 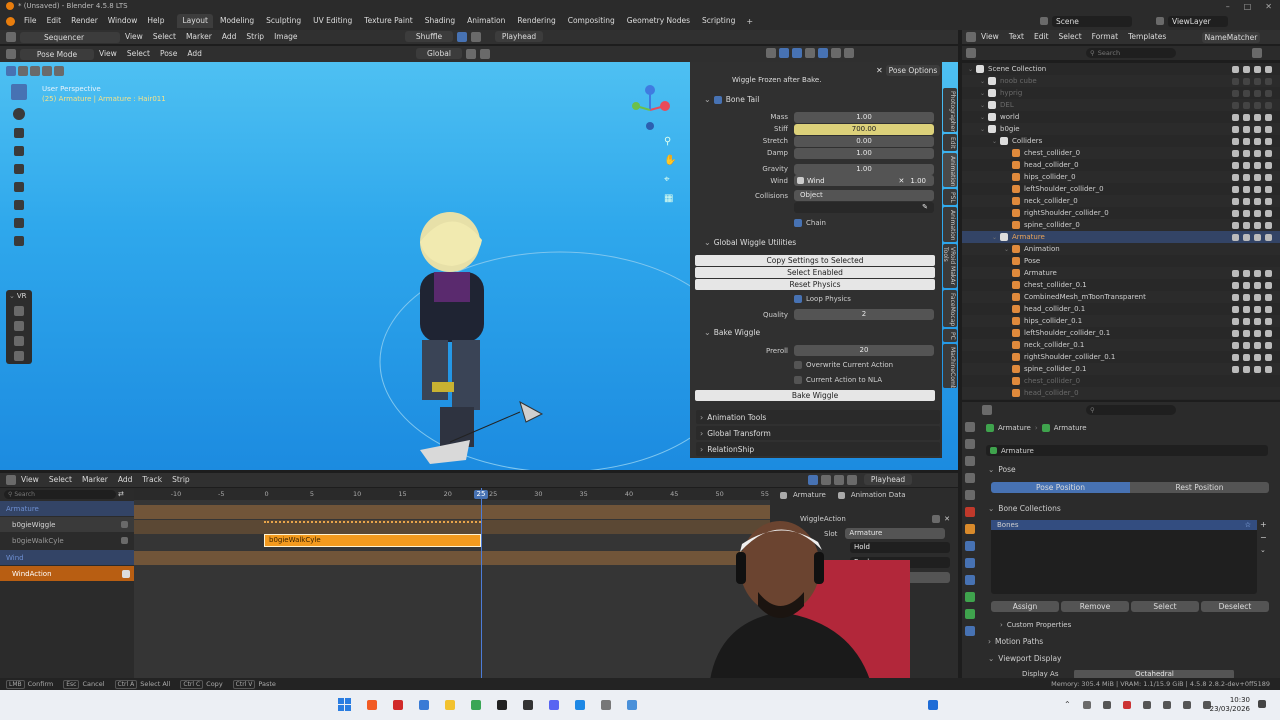 What do you see at coordinates (815, 272) in the screenshot?
I see `select-enabled-button: Select Enabled` at bounding box center [815, 272].